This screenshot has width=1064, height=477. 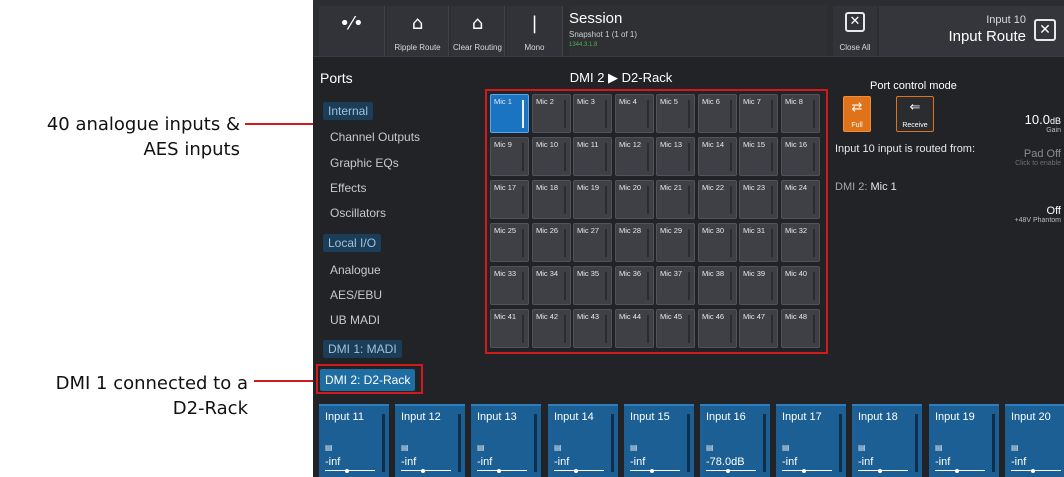 What do you see at coordinates (735, 440) in the screenshot?
I see `channel-tile: Input 16 ▤ -78.0dB` at bounding box center [735, 440].